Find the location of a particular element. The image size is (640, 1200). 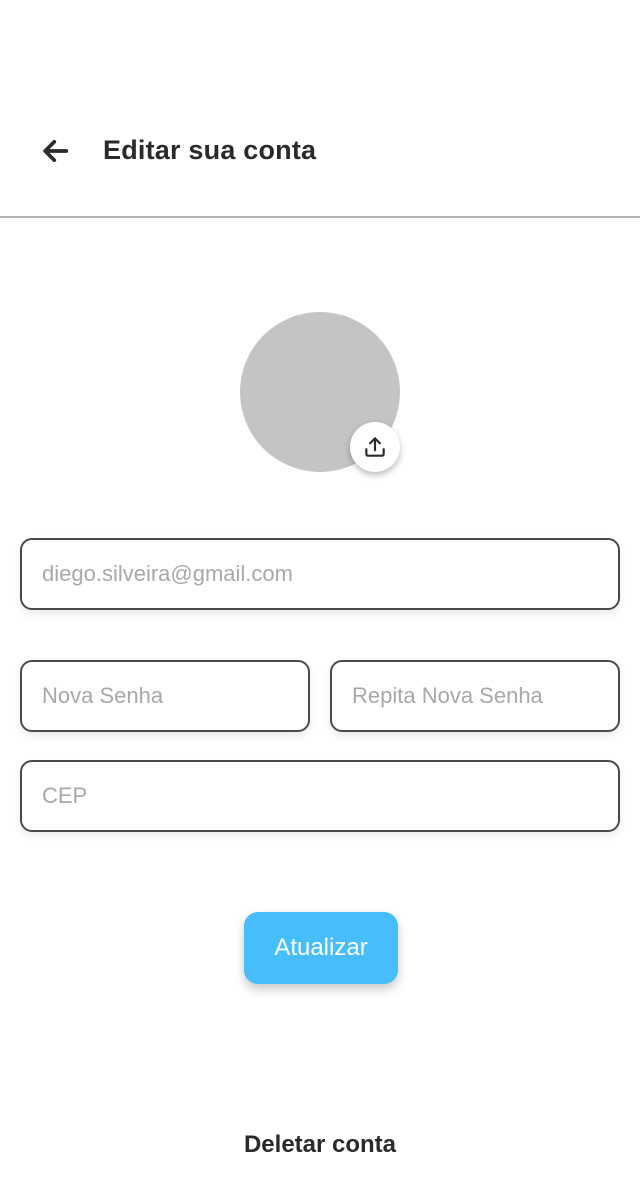

back-button is located at coordinates (55, 151).